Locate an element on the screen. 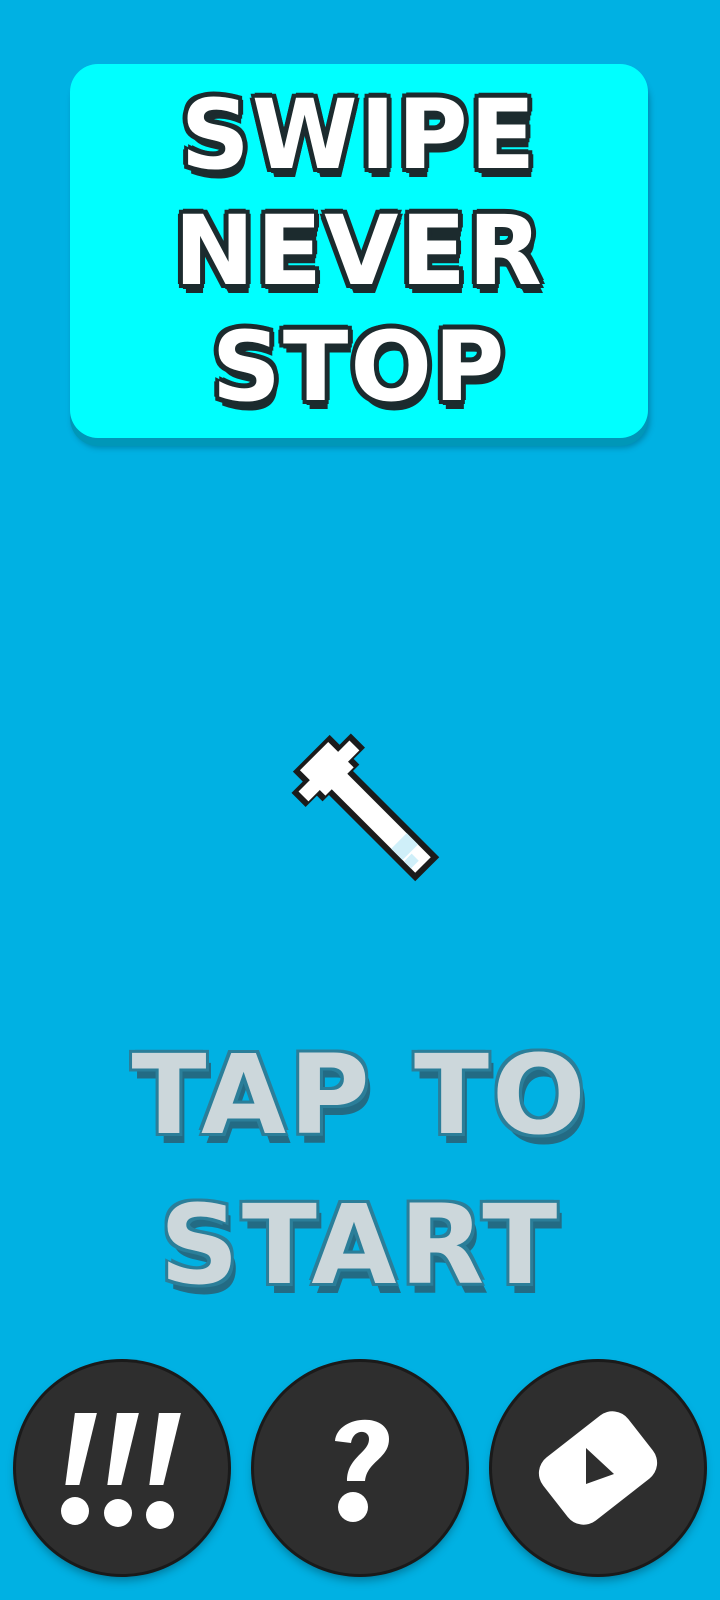  title-line-1: SWIPE is located at coordinates (359, 135).